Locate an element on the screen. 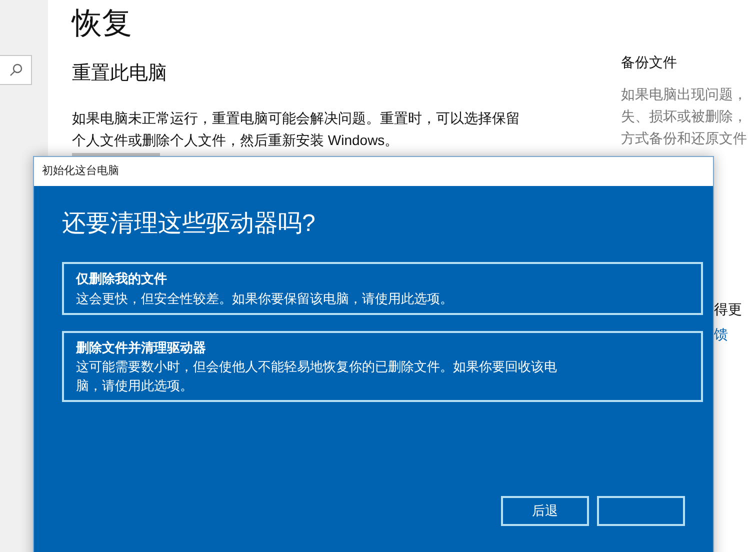  description: 如果电脑未正常运行，重置电脑可能会解决问题。重置时，可以选择保留个人文件或删除个人文件，然后重新安装 Windows。 is located at coordinates (296, 129).